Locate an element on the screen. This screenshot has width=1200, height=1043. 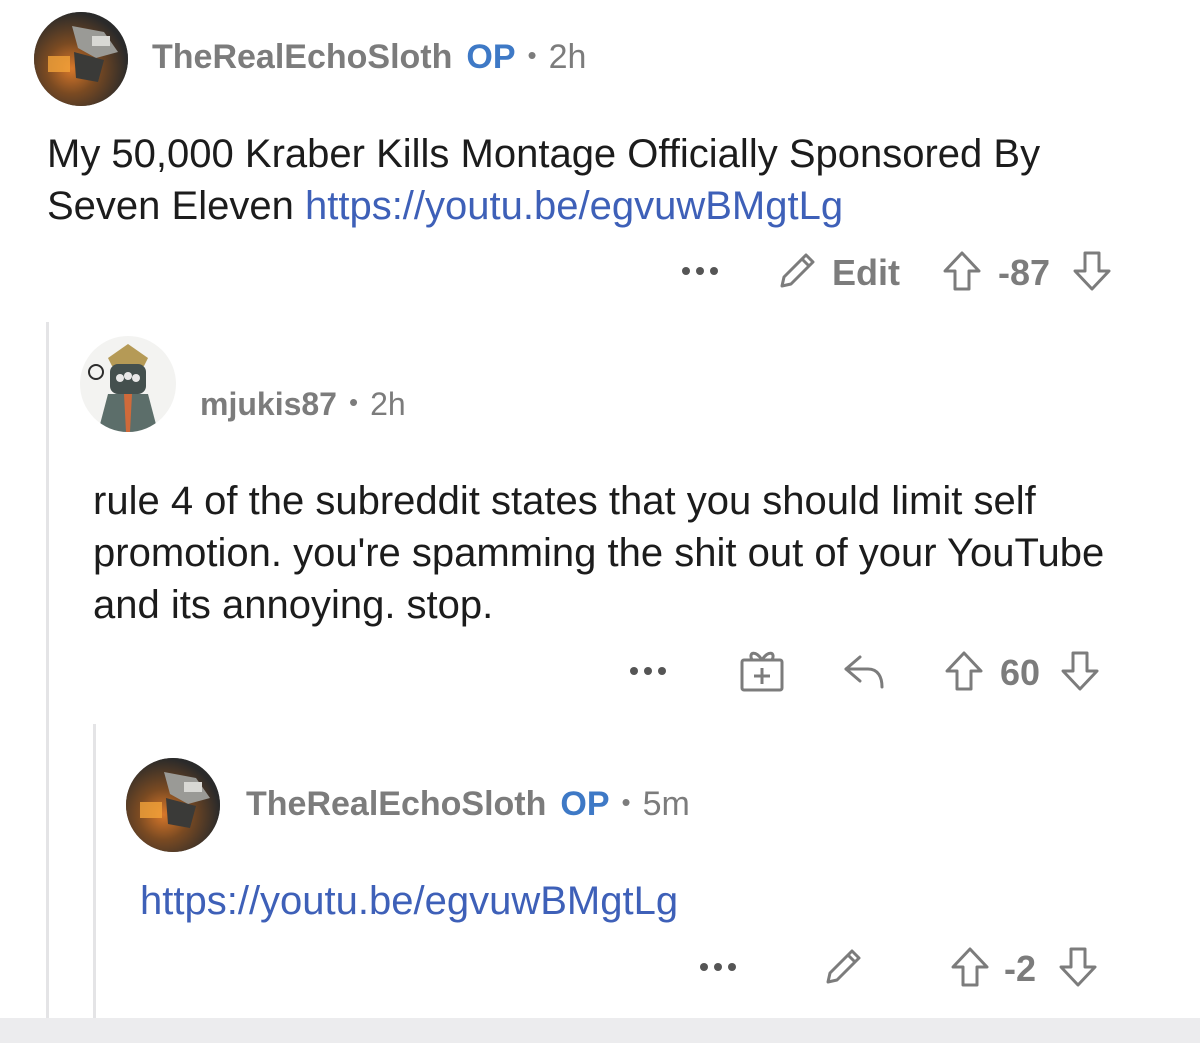
edit-label: Edit is located at coordinates (866, 272).